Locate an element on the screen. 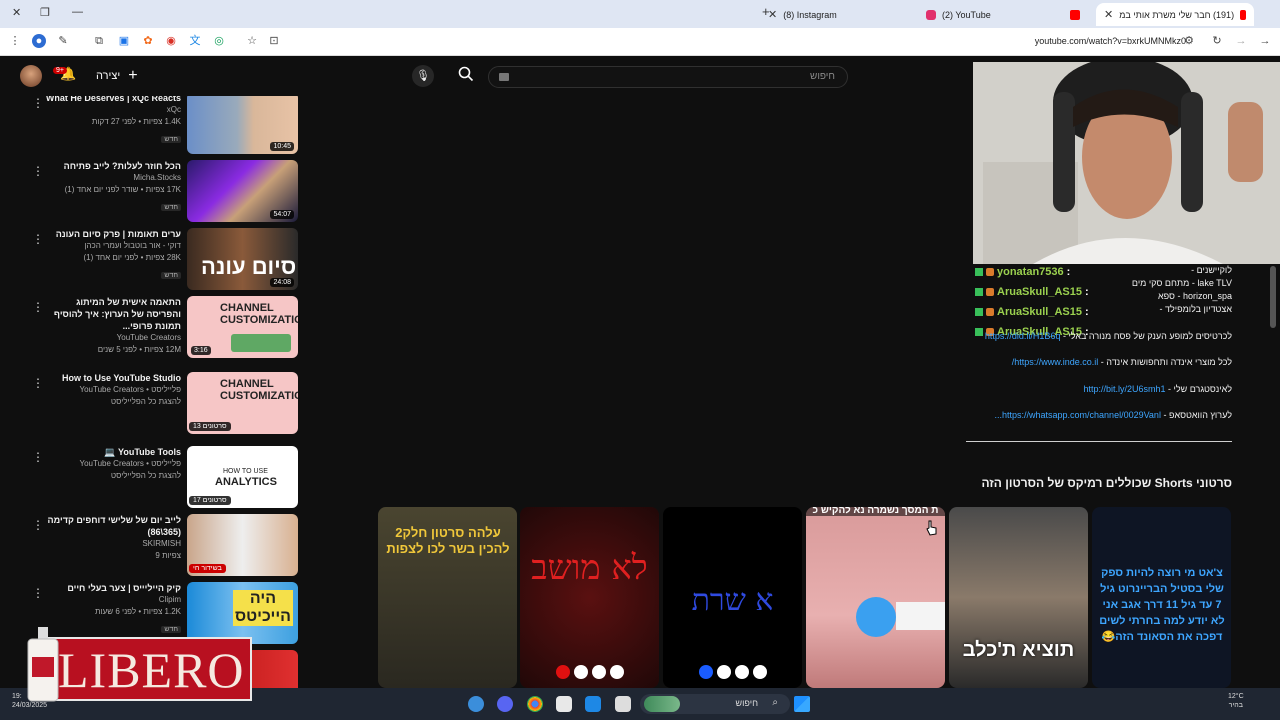  description-line: horizon_spa - ספא is located at coordinates (1195, 296).